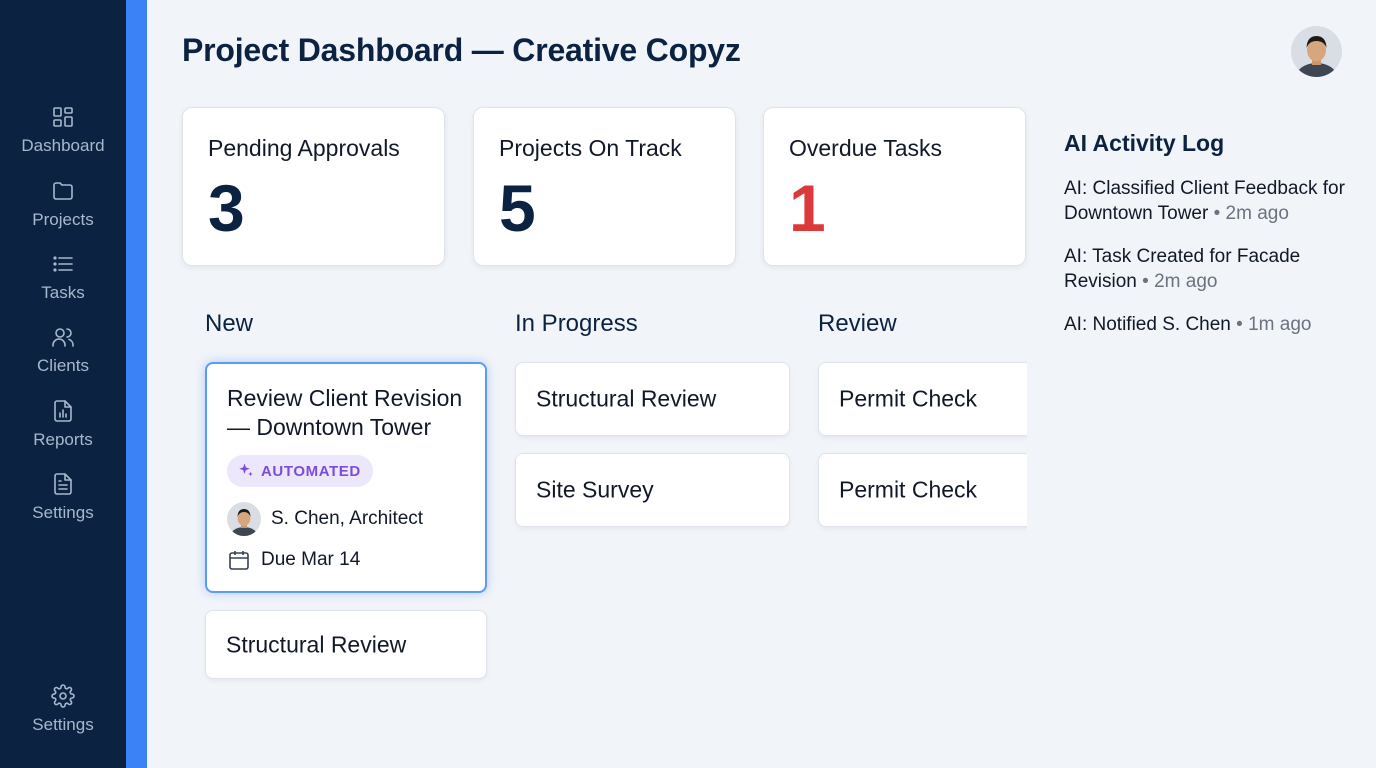 This screenshot has width=1376, height=768. Describe the element at coordinates (63, 292) in the screenshot. I see `sidebar-item-label: Tasks` at that location.